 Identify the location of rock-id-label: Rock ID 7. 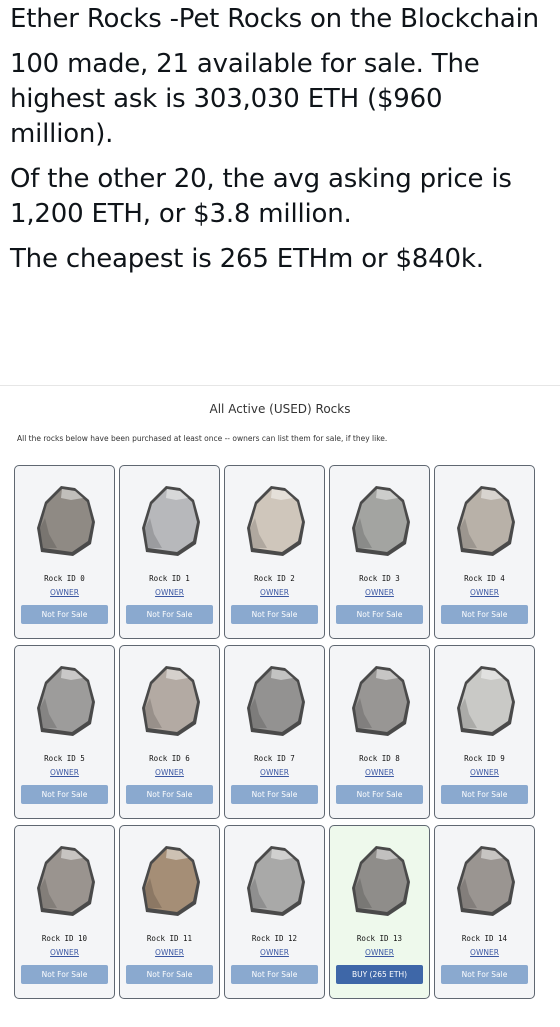
(274, 758).